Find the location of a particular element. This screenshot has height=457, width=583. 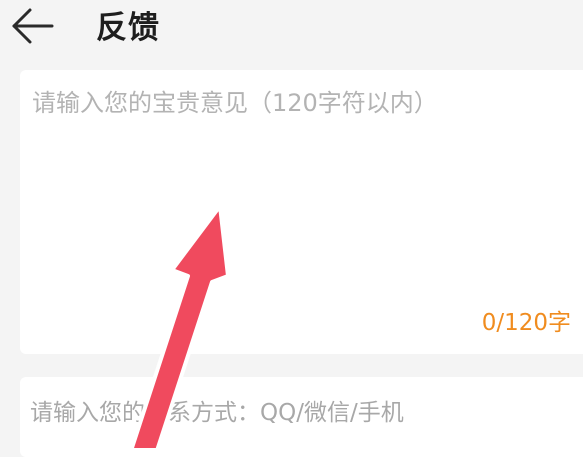

contact-input is located at coordinates (290, 413).